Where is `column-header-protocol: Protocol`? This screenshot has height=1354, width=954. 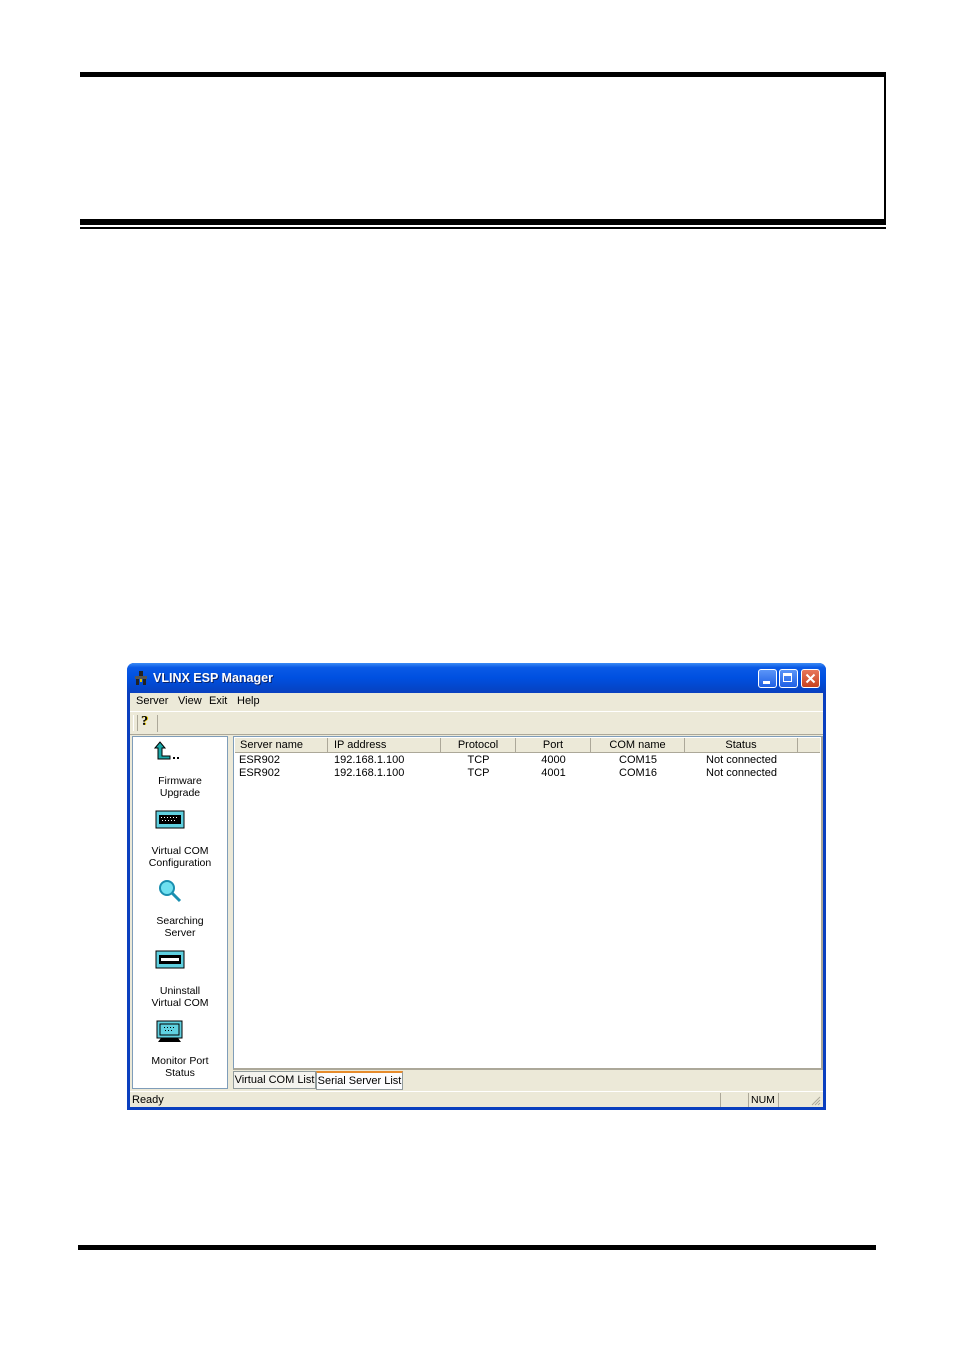
column-header-protocol: Protocol is located at coordinates (478, 745).